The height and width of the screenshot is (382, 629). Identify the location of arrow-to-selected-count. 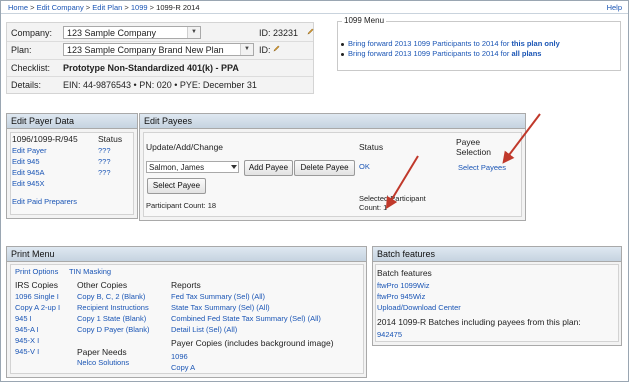
(402, 182).